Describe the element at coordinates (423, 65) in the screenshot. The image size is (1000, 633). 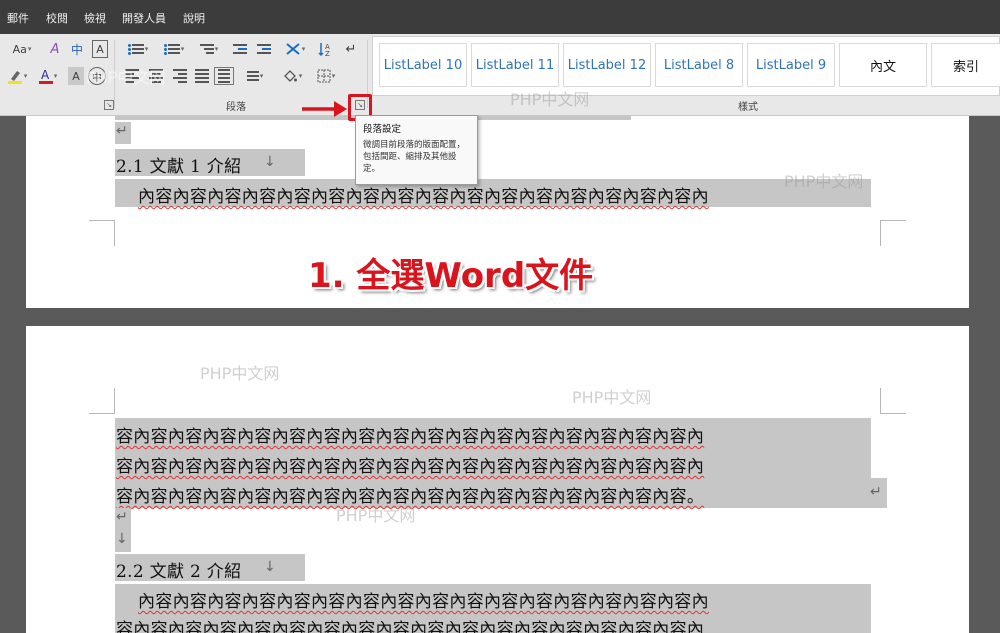
I see `style-listlabel-10: ListLabel 10` at that location.